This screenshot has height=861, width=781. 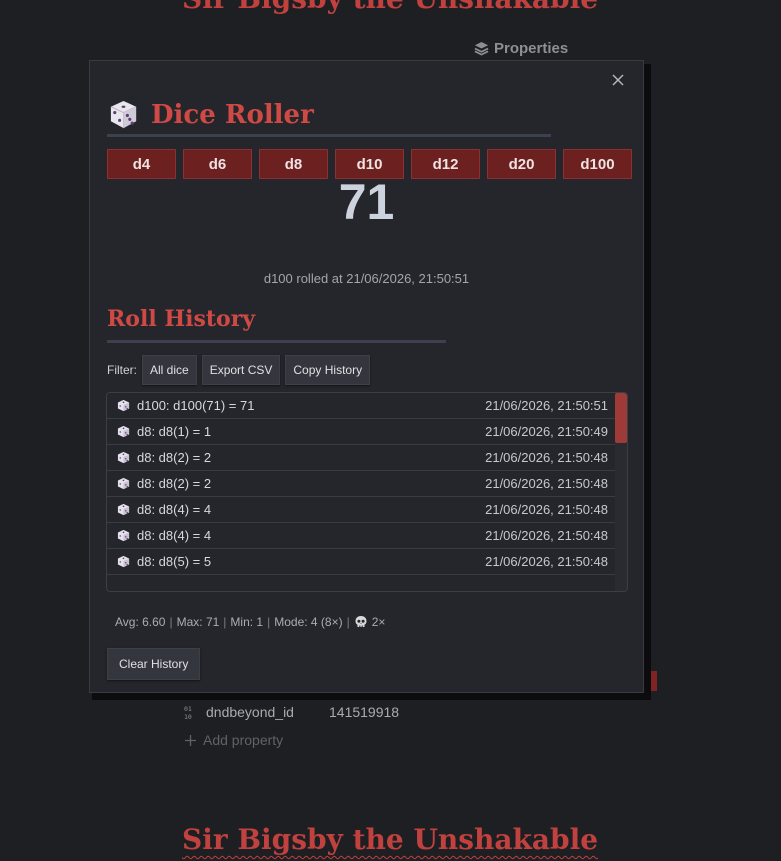 What do you see at coordinates (361, 621) in the screenshot?
I see `skull-icon` at bounding box center [361, 621].